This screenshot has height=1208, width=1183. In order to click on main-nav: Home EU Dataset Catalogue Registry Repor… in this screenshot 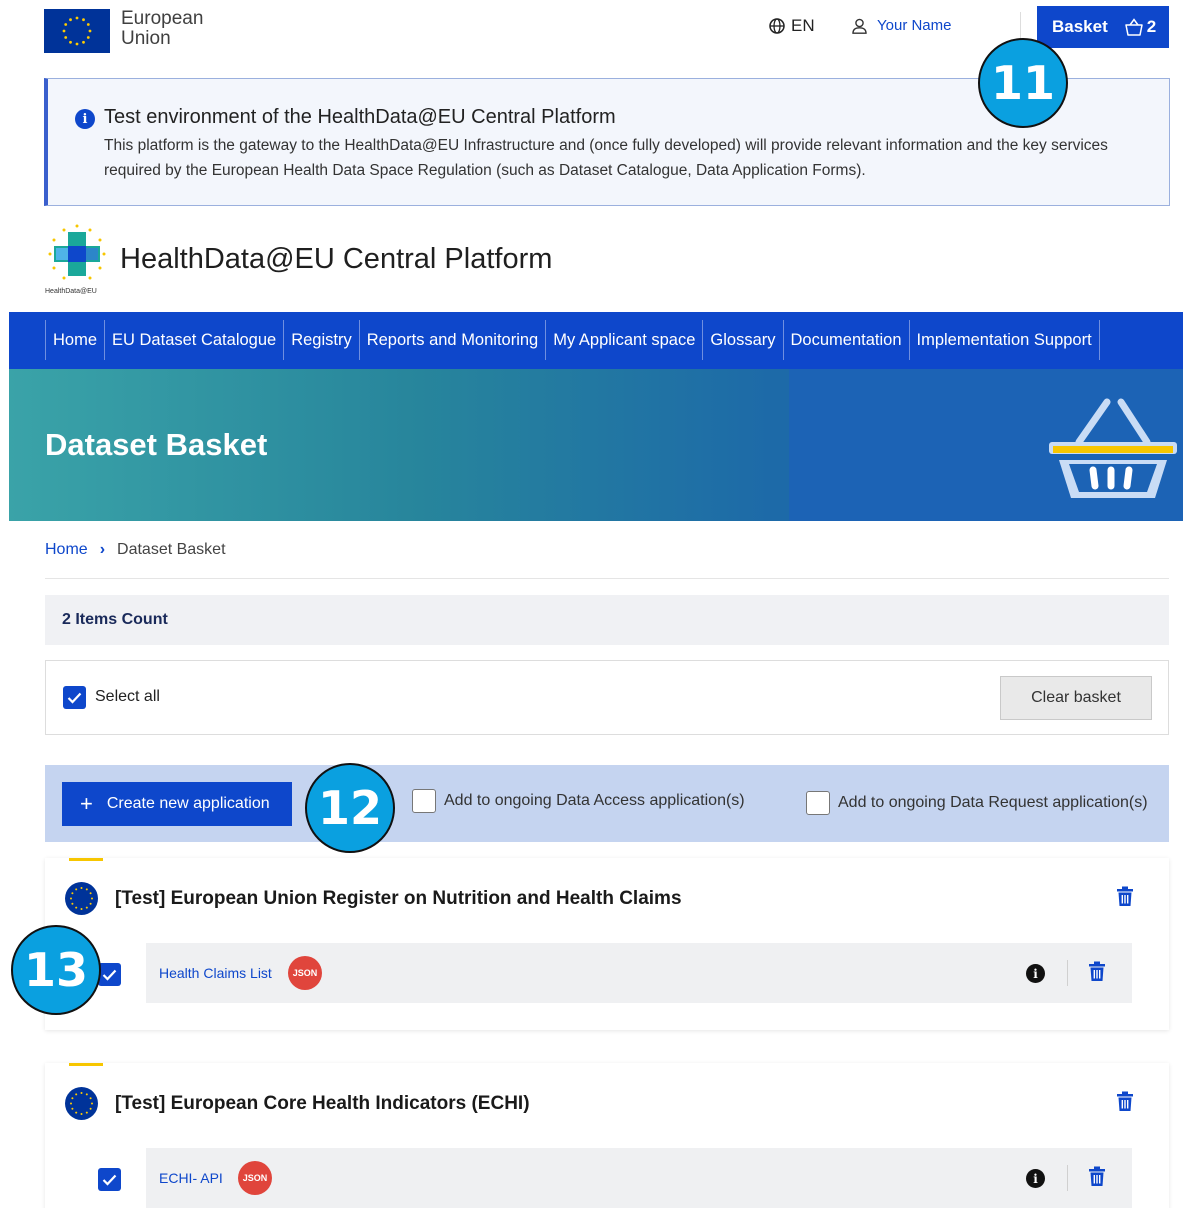, I will do `click(596, 340)`.